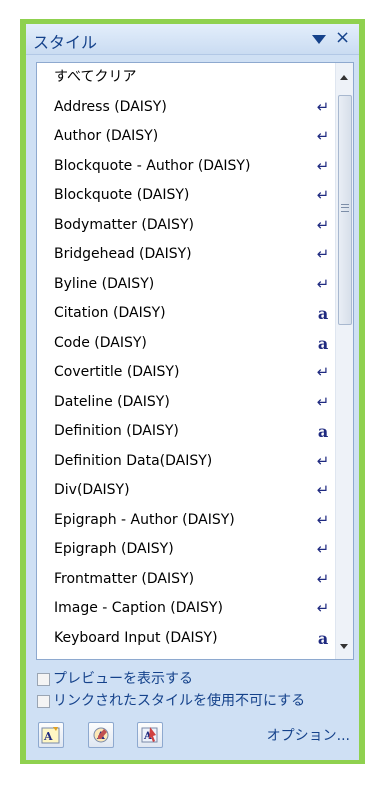 The image size is (380, 785). Describe the element at coordinates (123, 254) in the screenshot. I see `style-name: Bridgehead (DAISY)` at that location.